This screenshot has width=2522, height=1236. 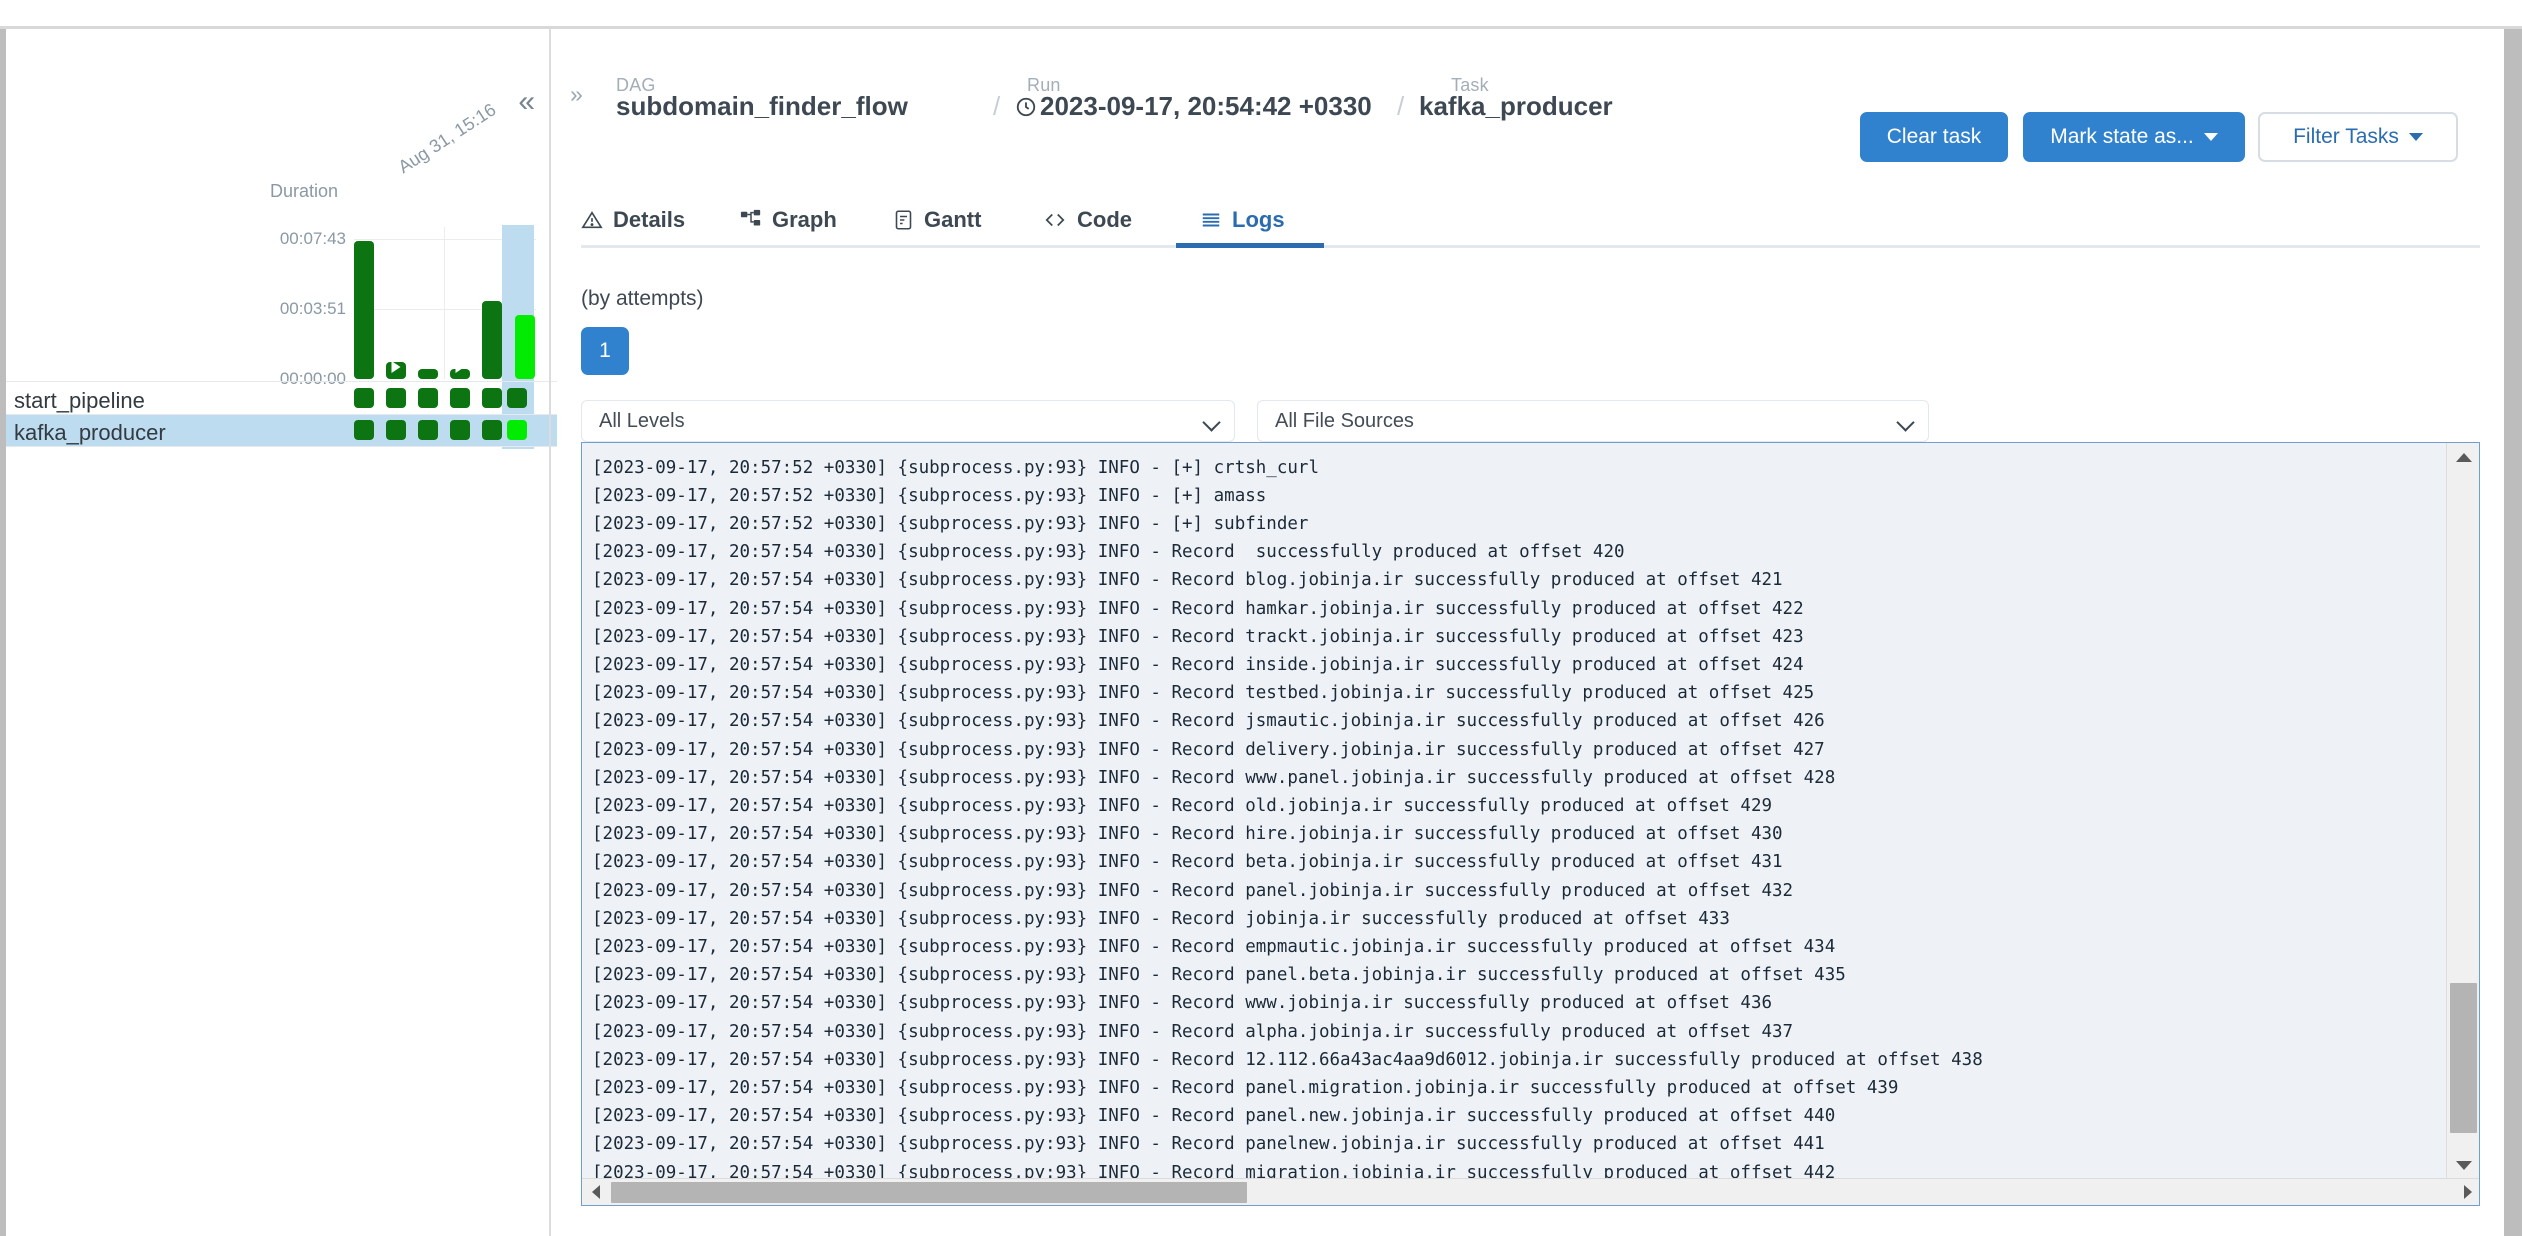 I want to click on tab-details-label: Details, so click(x=649, y=219).